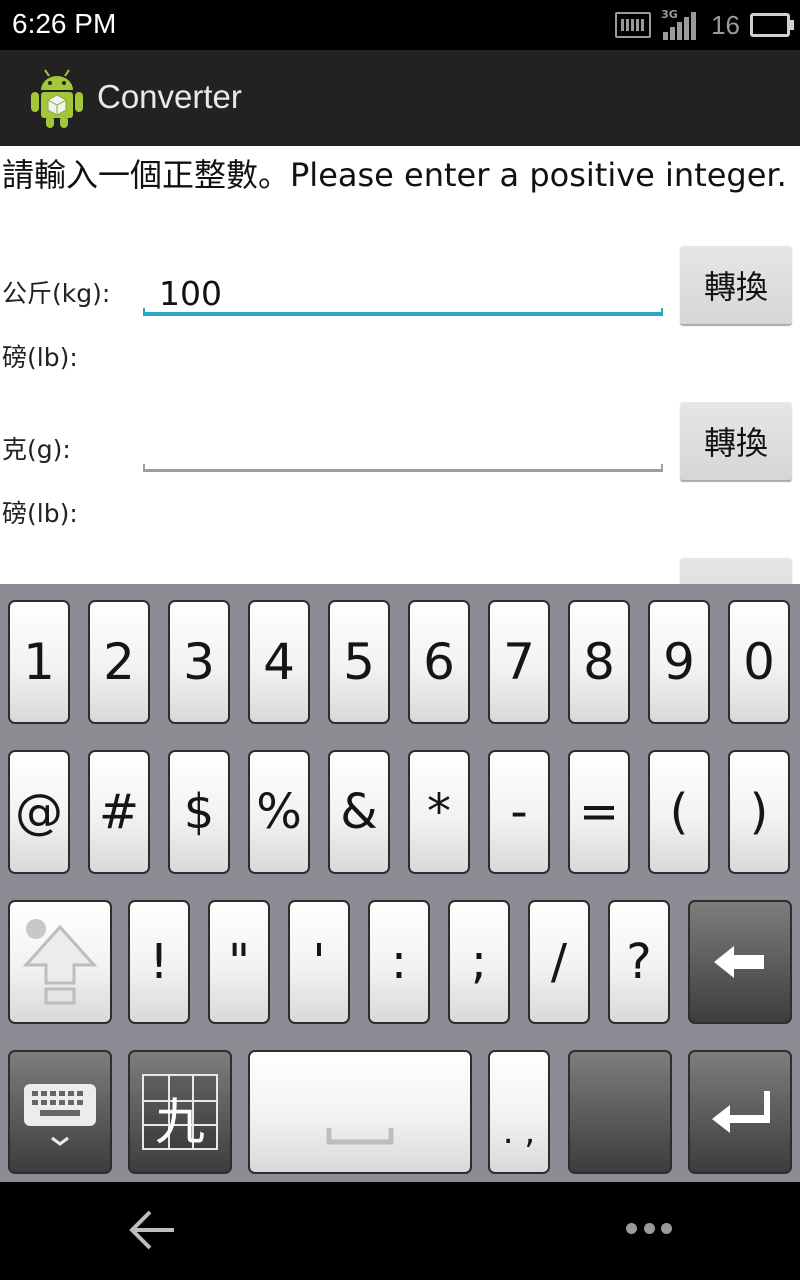 Image resolution: width=800 pixels, height=1280 pixels. I want to click on space-bar, so click(360, 1112).